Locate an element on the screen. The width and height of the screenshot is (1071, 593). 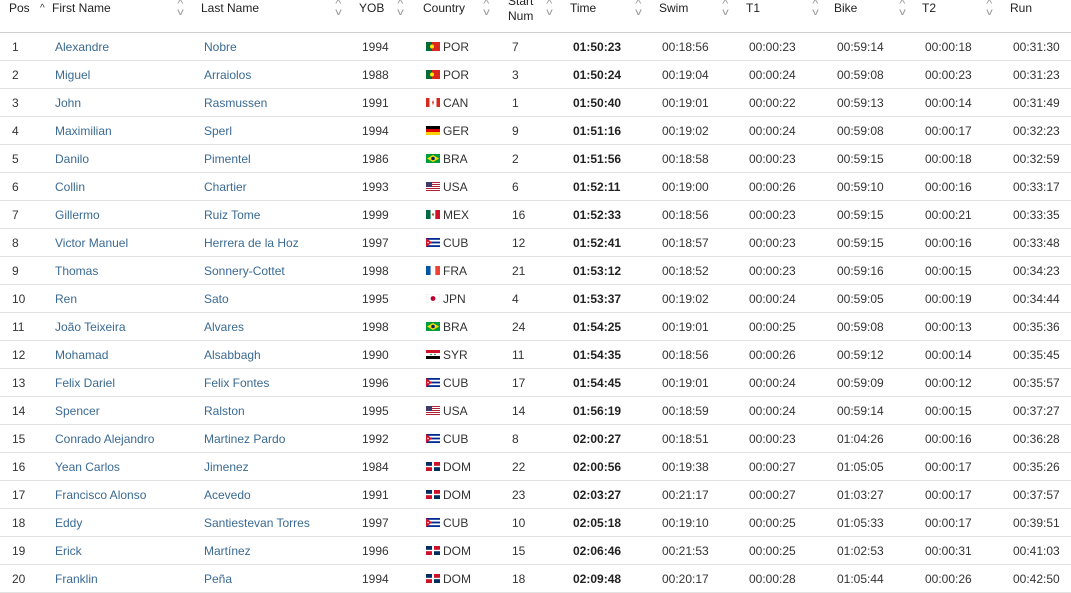
cell-bike: 00:59:13 is located at coordinates (860, 103).